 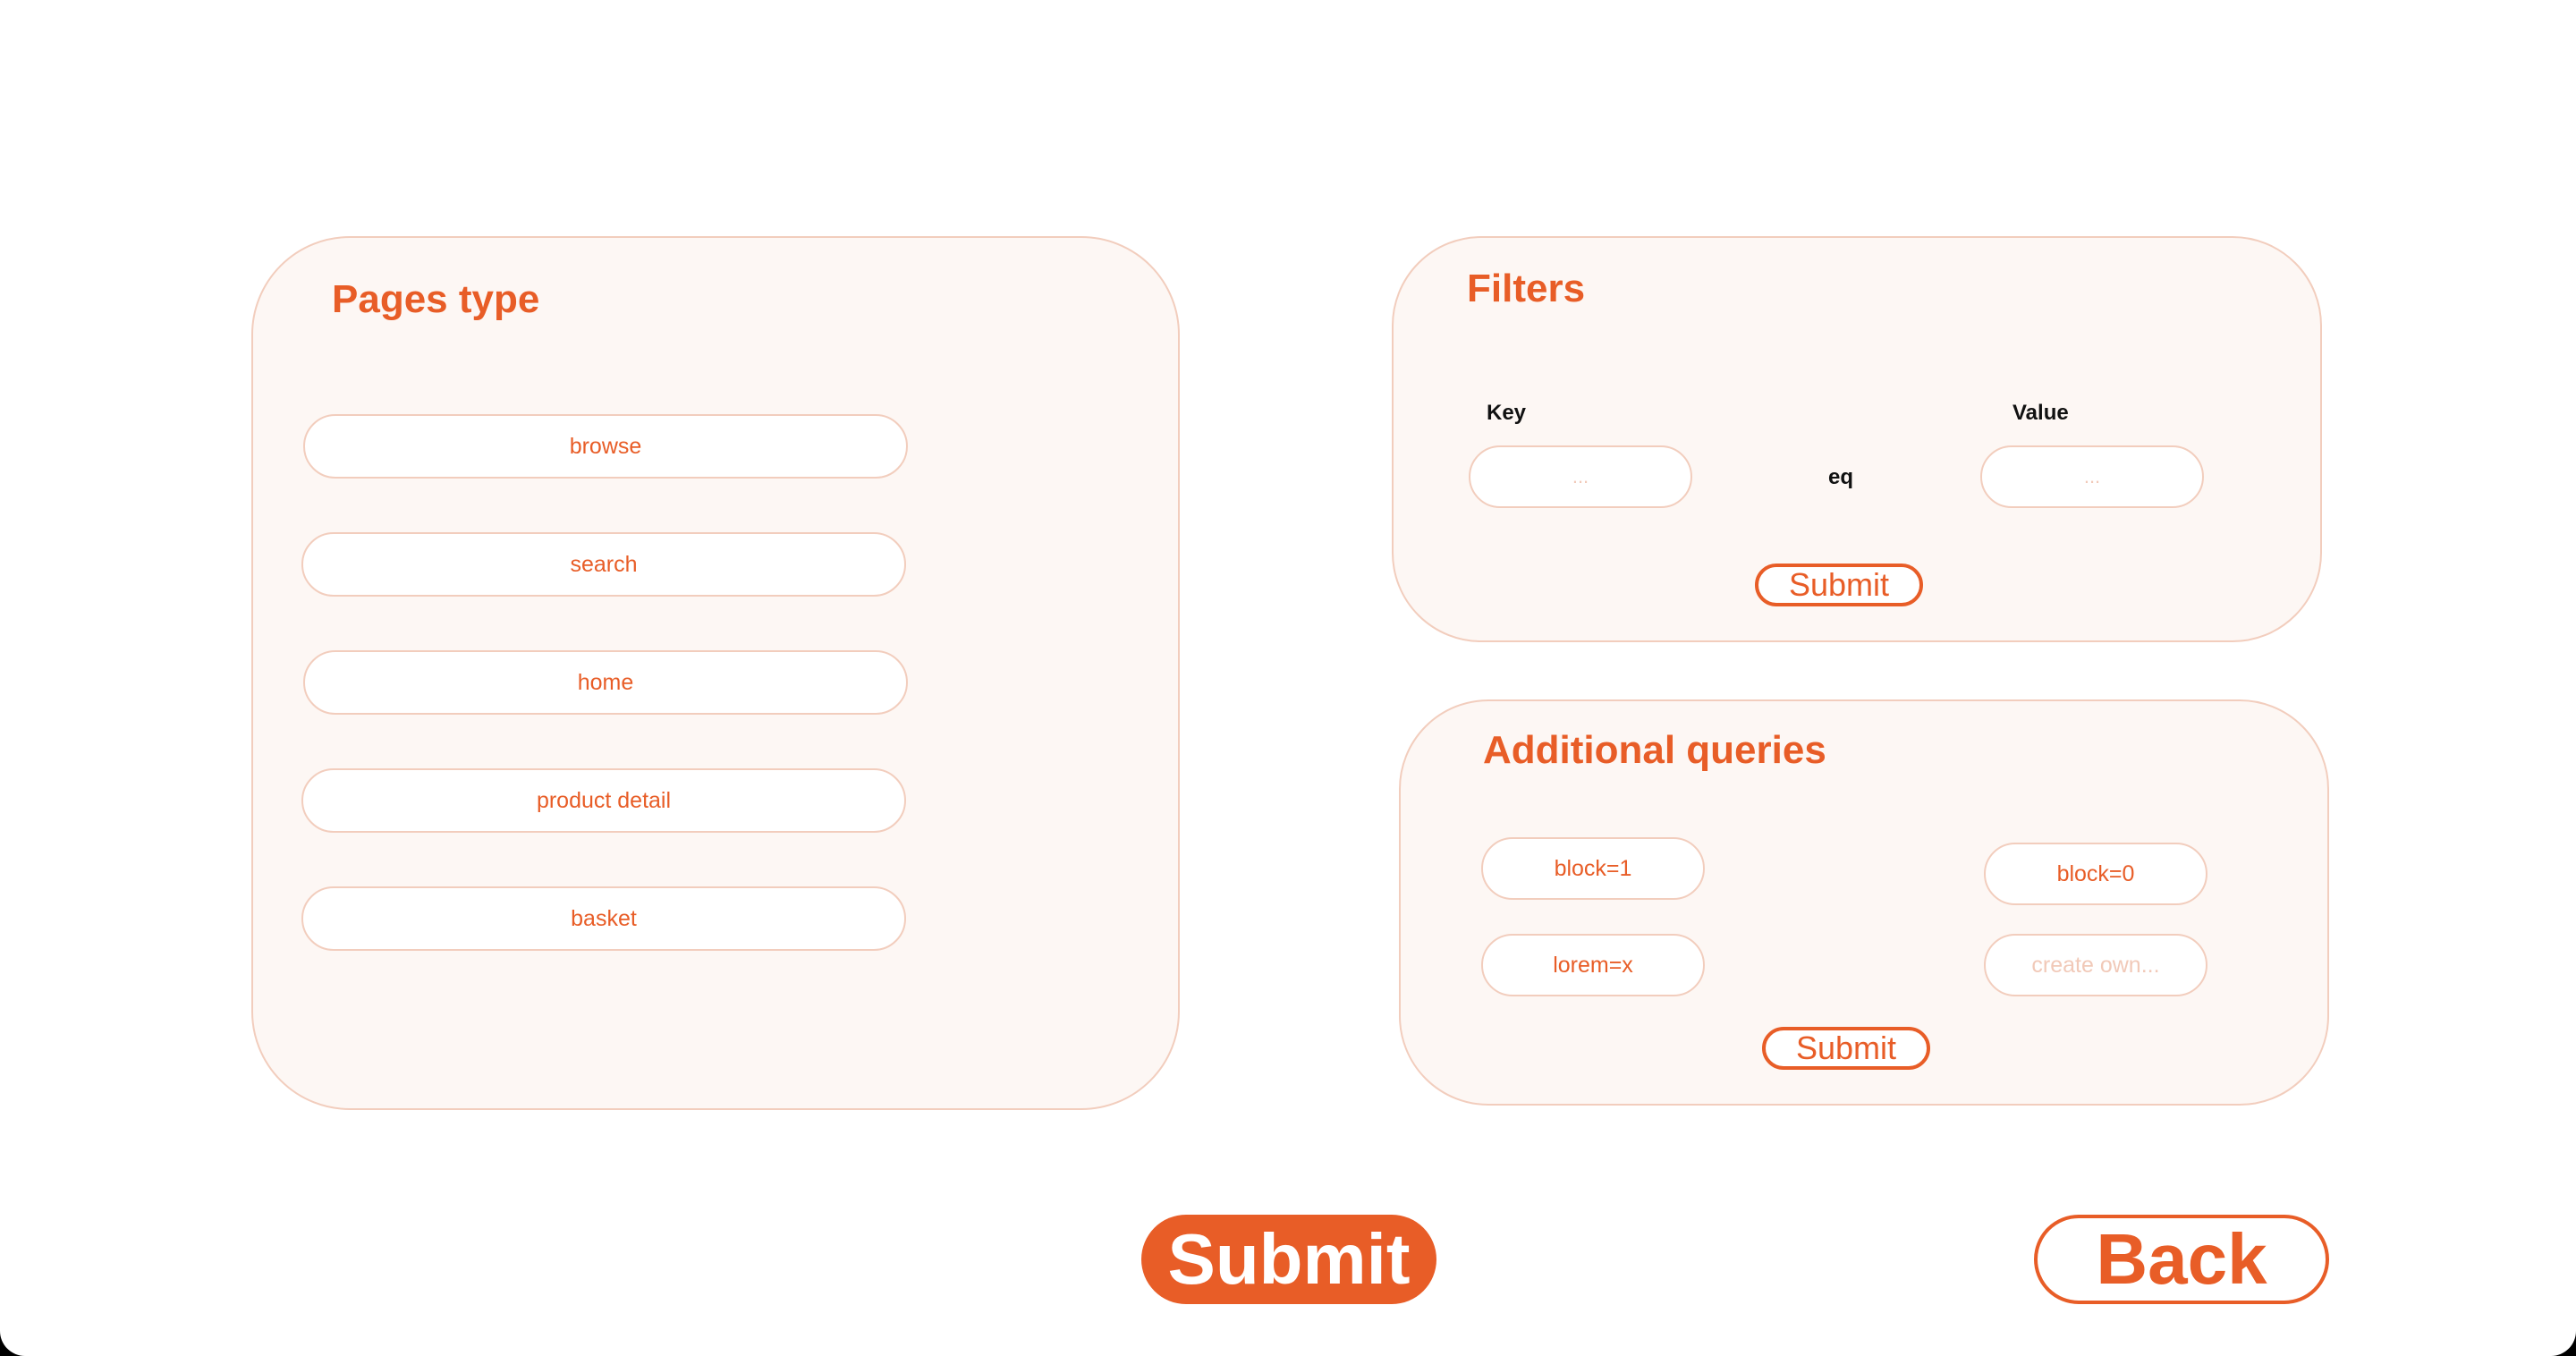 I want to click on query-lorem-x-button: lorem=x, so click(x=1593, y=965).